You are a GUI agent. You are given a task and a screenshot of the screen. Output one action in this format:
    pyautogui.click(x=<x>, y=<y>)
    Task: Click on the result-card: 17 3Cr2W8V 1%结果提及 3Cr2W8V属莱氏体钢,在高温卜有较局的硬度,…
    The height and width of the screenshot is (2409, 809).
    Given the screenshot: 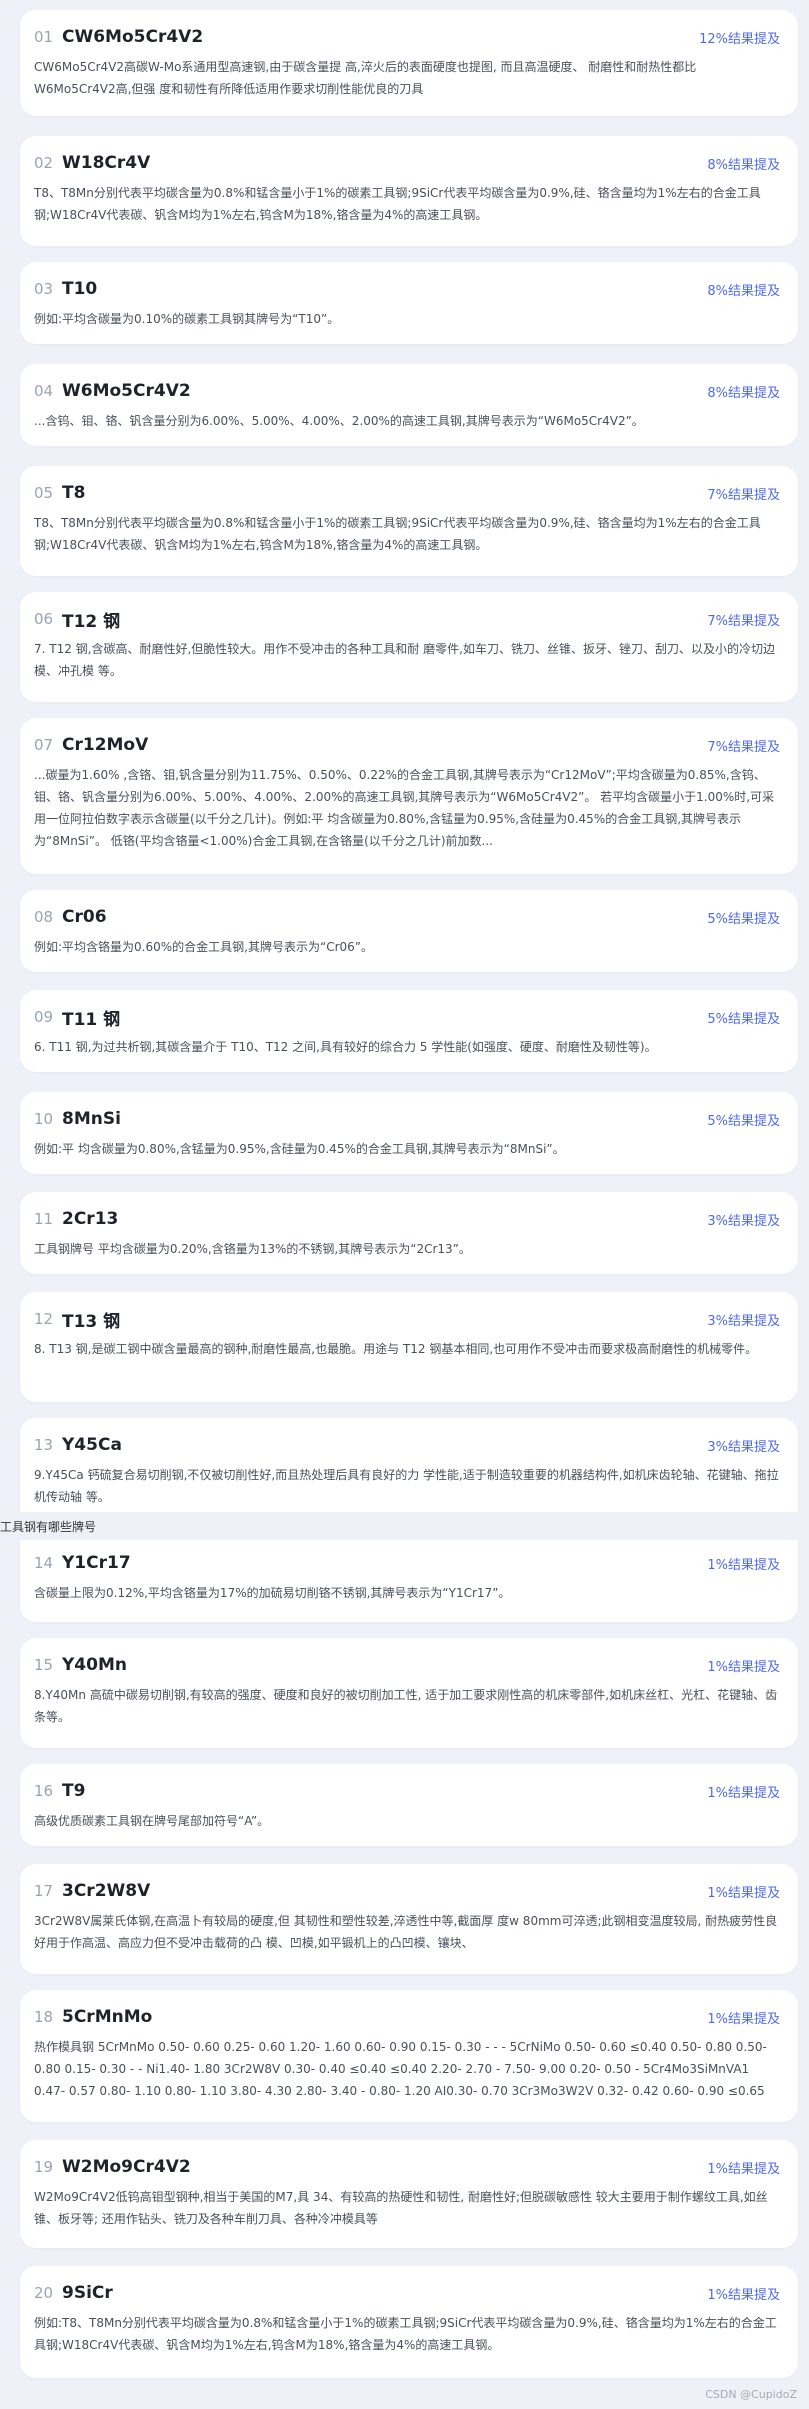 What is the action you would take?
    pyautogui.click(x=409, y=1919)
    